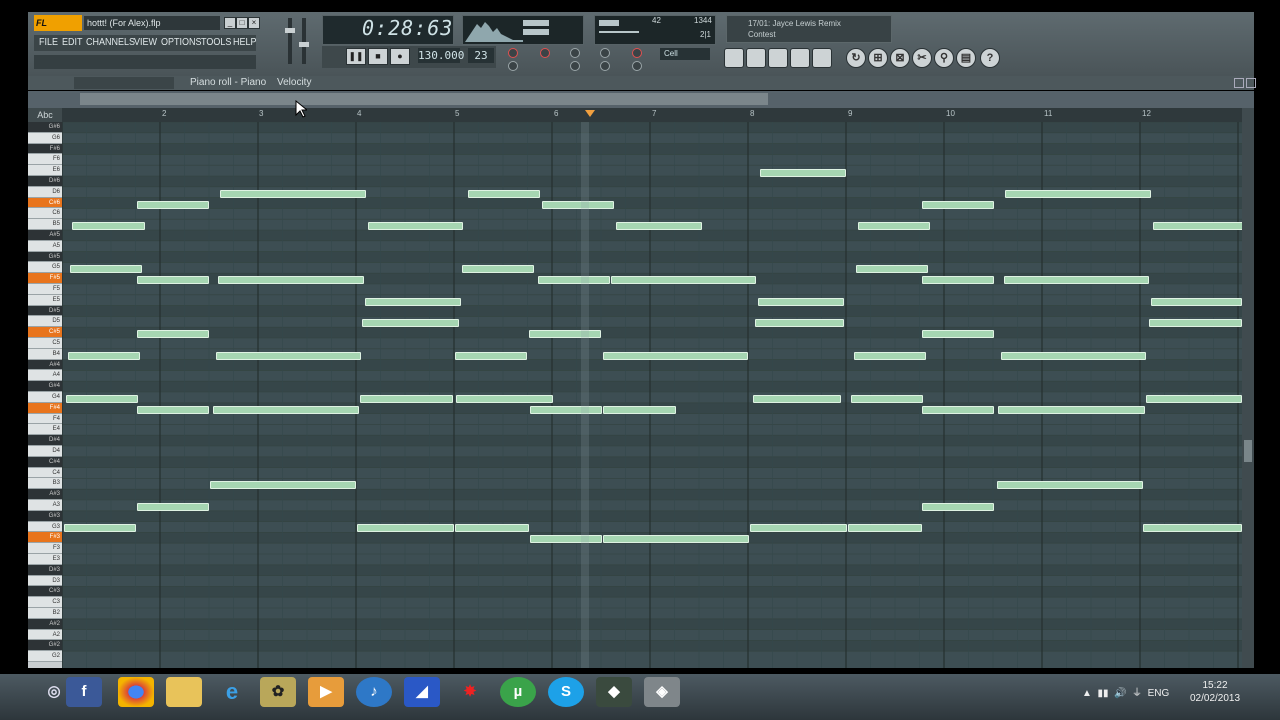 The image size is (1280, 720). Describe the element at coordinates (778, 58) in the screenshot. I see `piano-roll-button` at that location.